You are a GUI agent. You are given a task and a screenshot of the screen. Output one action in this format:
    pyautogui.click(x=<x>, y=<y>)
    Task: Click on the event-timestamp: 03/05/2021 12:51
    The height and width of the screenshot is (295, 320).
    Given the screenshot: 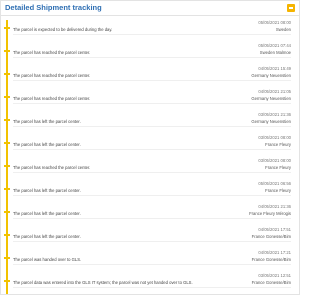 What is the action you would take?
    pyautogui.click(x=274, y=275)
    